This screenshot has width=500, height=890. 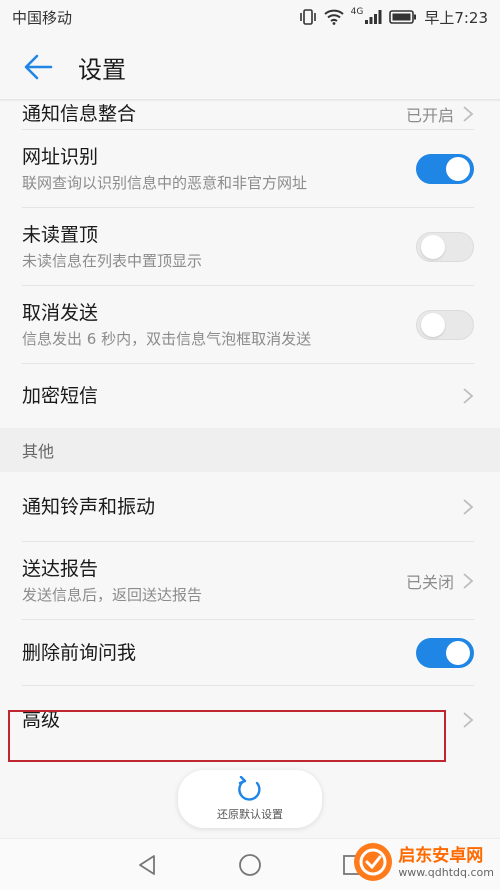 What do you see at coordinates (250, 581) in the screenshot?
I see `setting-delivery-report: 送达报告 发送信息后，返回送达报告 已关闭` at bounding box center [250, 581].